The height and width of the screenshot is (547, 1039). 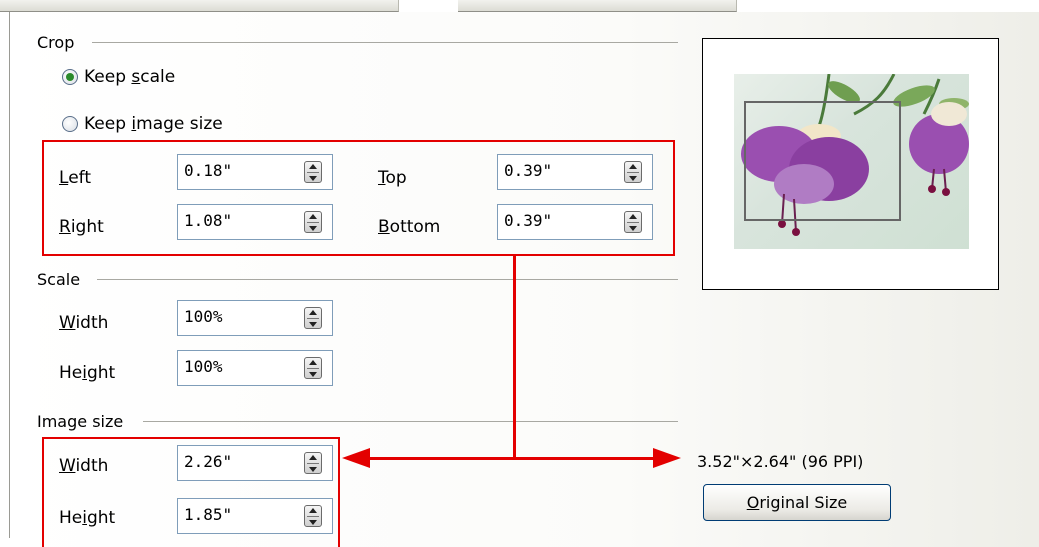 What do you see at coordinates (797, 502) in the screenshot?
I see `original-size-button: Original Size` at bounding box center [797, 502].